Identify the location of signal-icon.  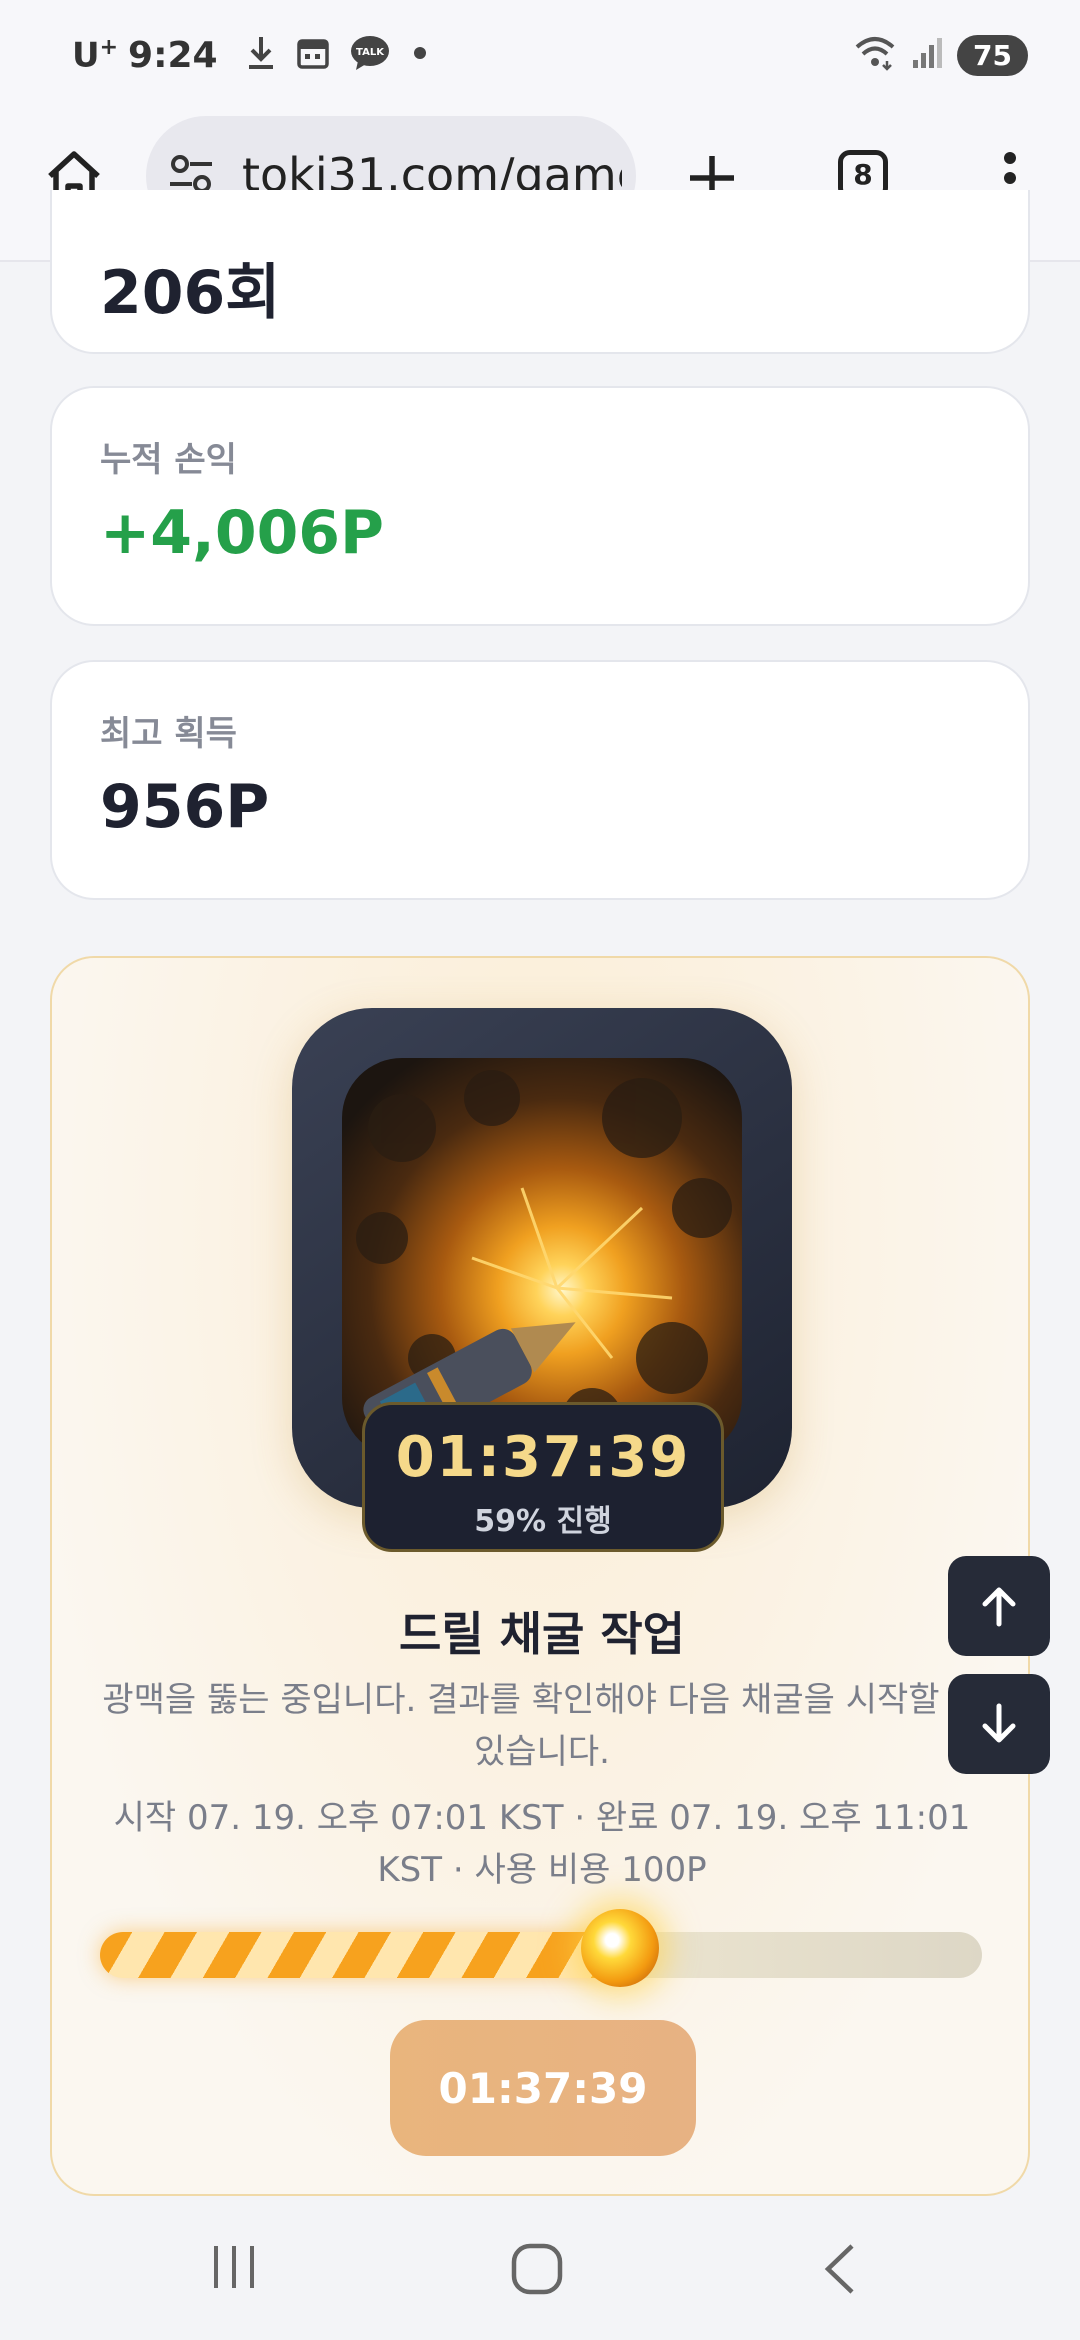
(927, 55).